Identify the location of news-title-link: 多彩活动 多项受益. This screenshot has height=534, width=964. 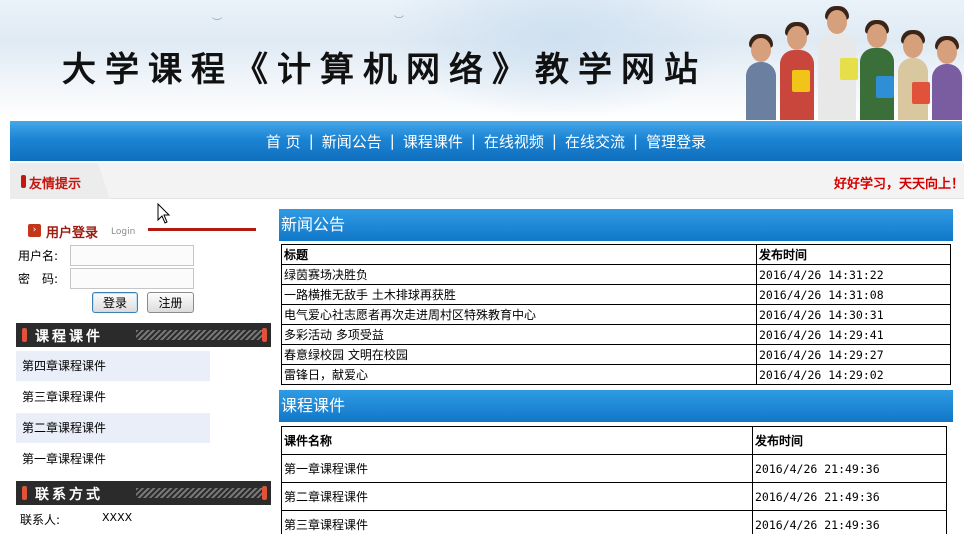
(519, 334).